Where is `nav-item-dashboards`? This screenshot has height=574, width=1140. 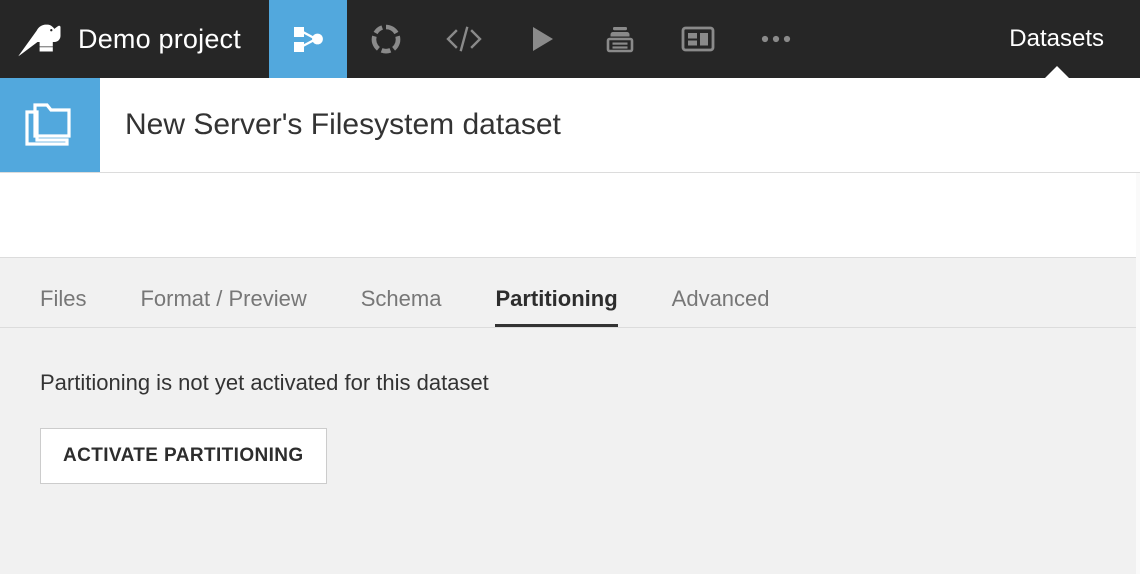
nav-item-dashboards is located at coordinates (698, 39).